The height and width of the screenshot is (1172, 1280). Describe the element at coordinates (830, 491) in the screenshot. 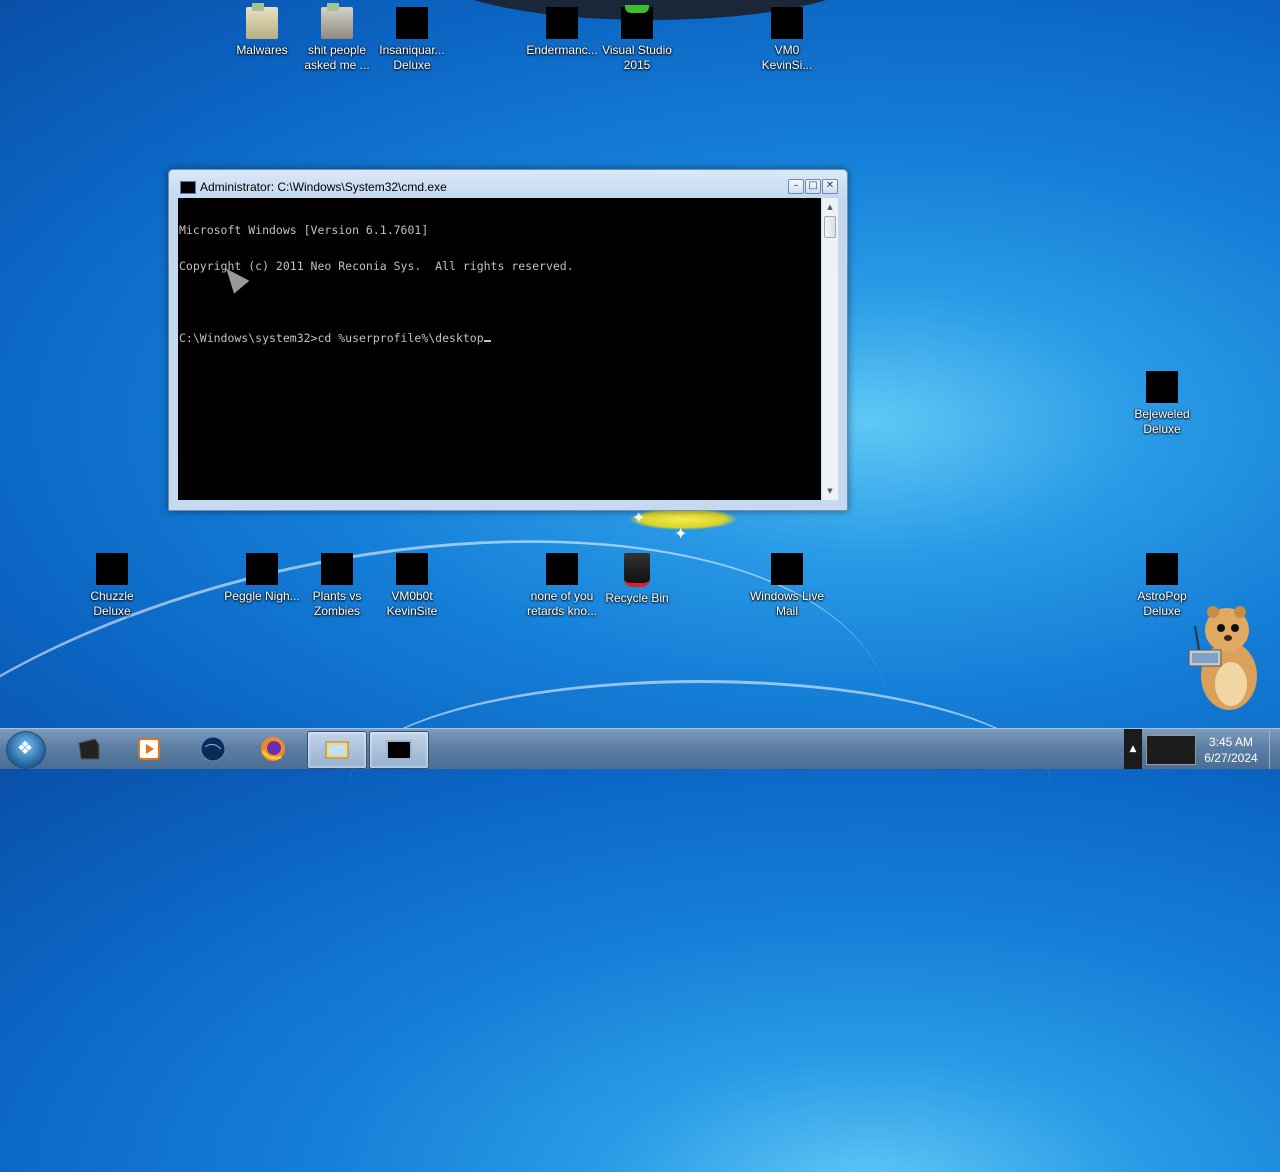

I see `scroll-down-arrow-icon: ▼` at that location.